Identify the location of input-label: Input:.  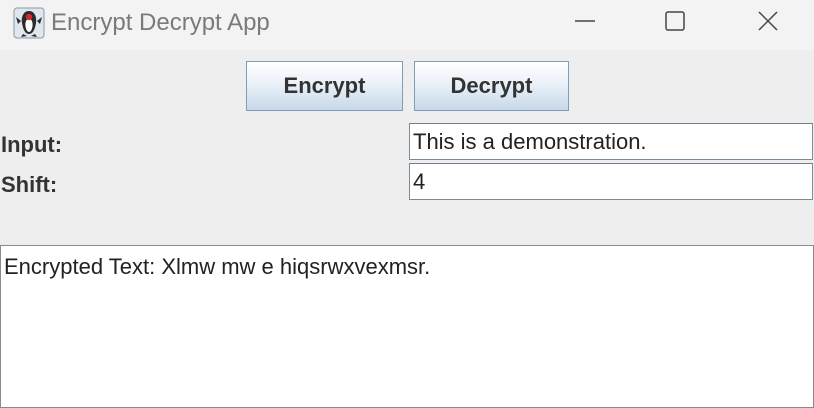
(32, 144).